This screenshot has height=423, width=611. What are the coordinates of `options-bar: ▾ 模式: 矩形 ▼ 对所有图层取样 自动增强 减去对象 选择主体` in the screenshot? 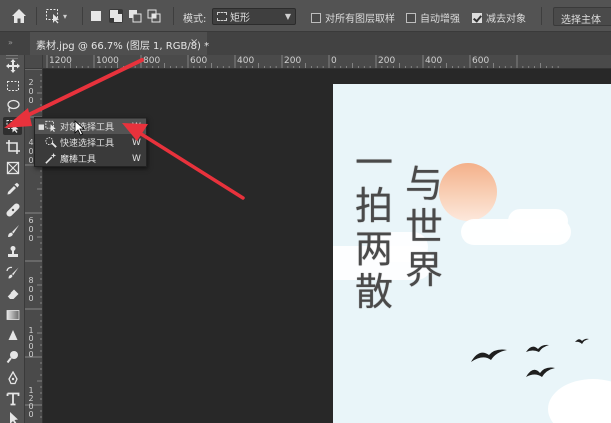 It's located at (305, 16).